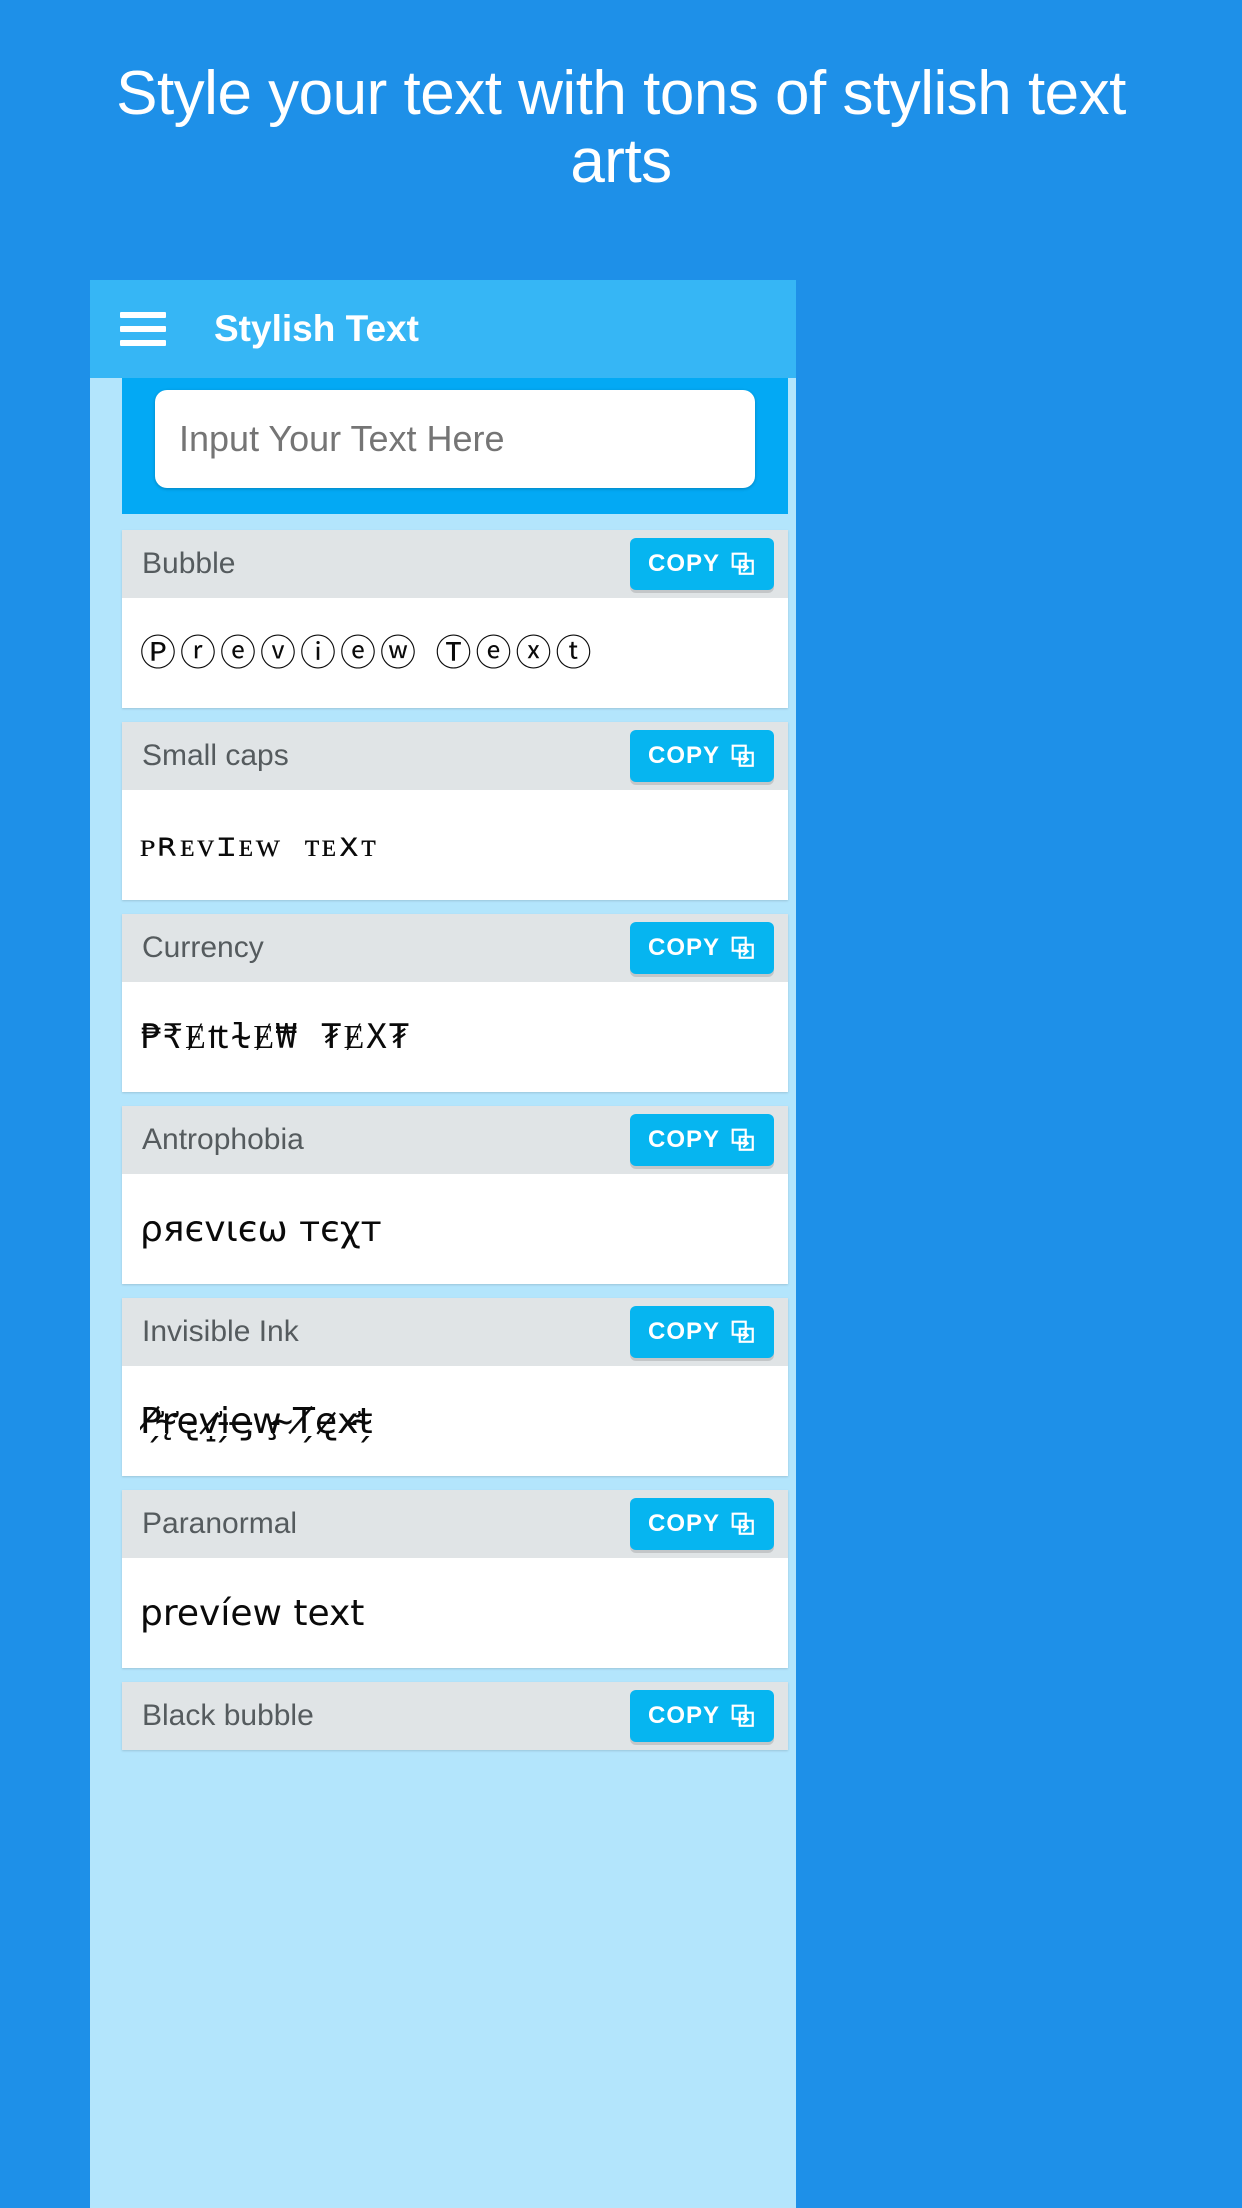 The width and height of the screenshot is (1242, 2208). I want to click on style-card: Small caps COPY ᴘʀᴇᴠɪᴇᴡ ᴛᴇxᴛ, so click(455, 811).